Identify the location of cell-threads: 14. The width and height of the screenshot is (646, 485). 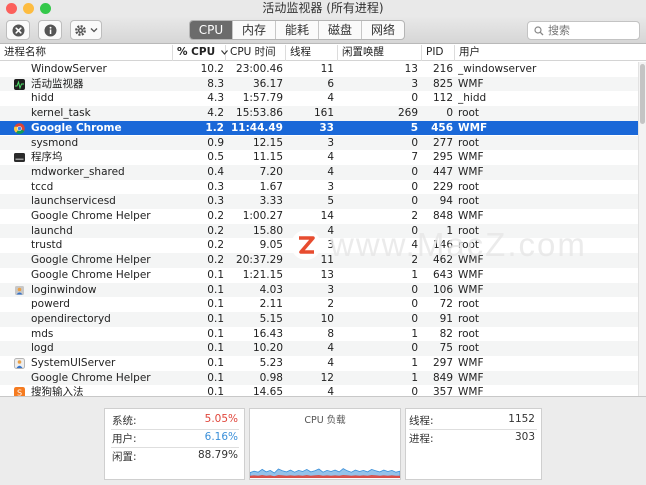
(327, 216).